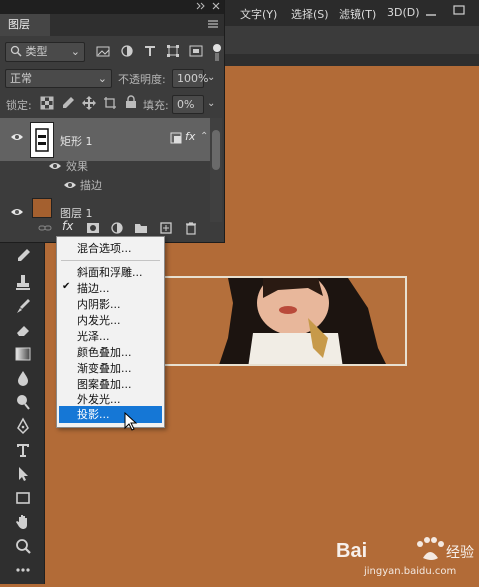  What do you see at coordinates (17, 138) in the screenshot?
I see `visibility-eye-icon` at bounding box center [17, 138].